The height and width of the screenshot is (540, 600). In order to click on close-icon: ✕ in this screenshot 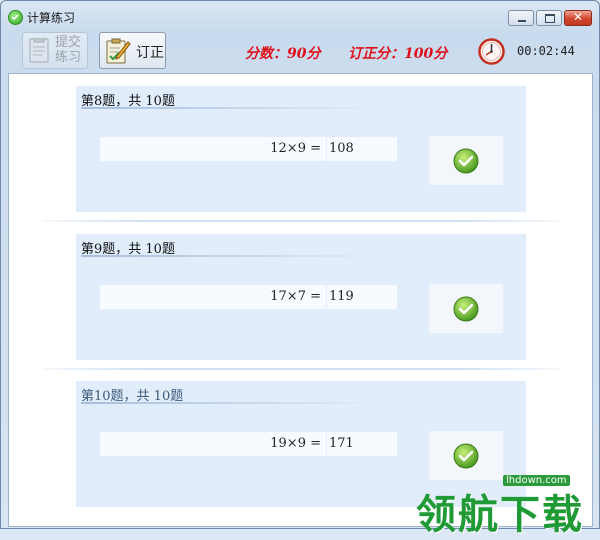, I will do `click(578, 17)`.